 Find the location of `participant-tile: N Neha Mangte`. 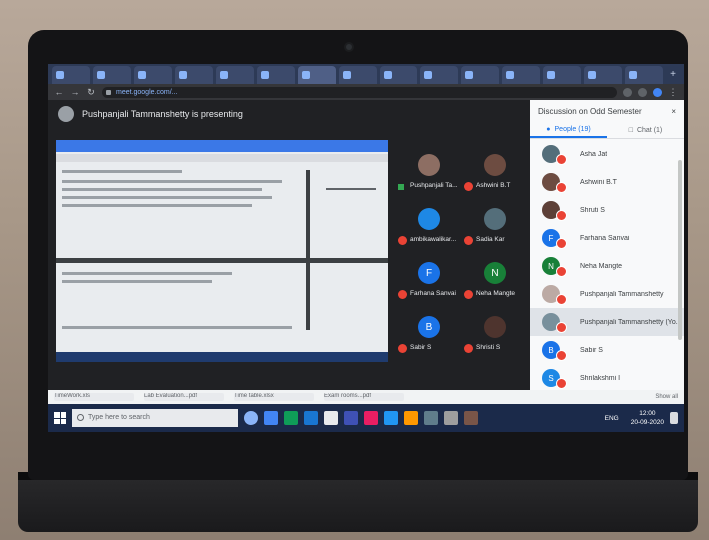

participant-tile: N Neha Mangte is located at coordinates (494, 280).